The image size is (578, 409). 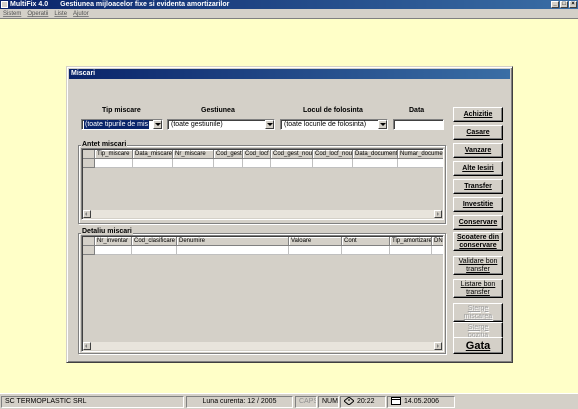 What do you see at coordinates (233, 241) in the screenshot?
I see `column-header: Denumire` at bounding box center [233, 241].